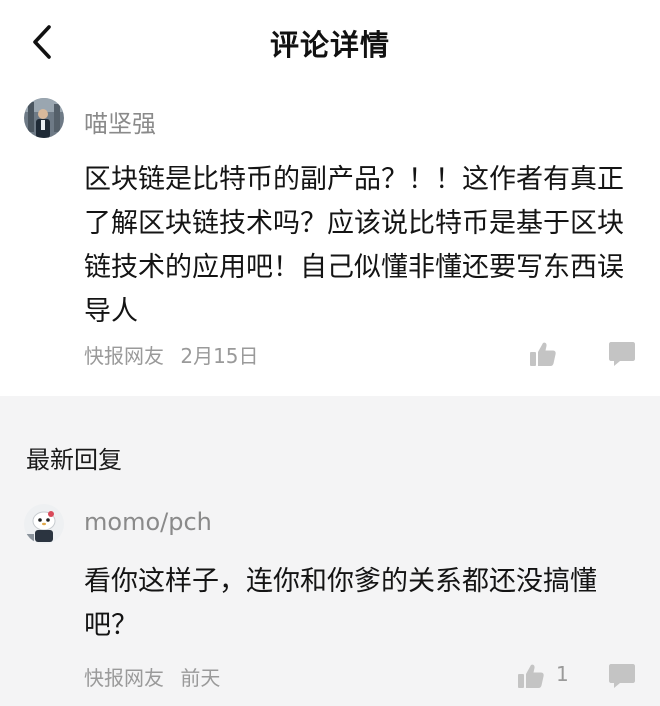 The image size is (660, 706). Describe the element at coordinates (124, 356) in the screenshot. I see `comment-source: 快报网友` at that location.